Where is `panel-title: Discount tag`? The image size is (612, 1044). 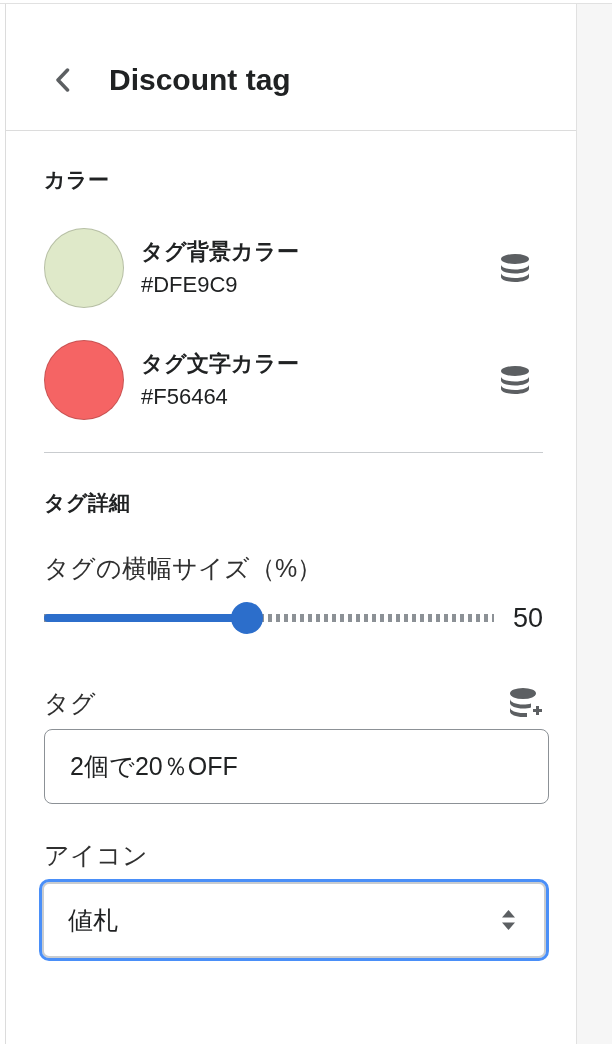
panel-title: Discount tag is located at coordinates (200, 80).